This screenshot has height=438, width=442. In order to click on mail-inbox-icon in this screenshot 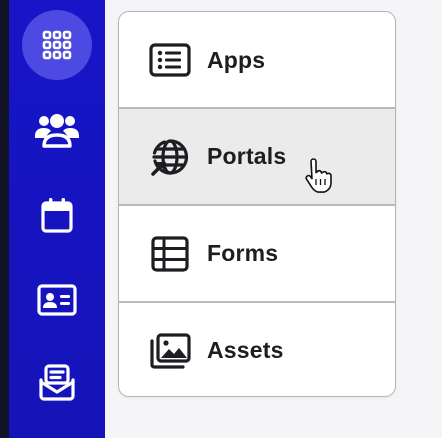, I will do `click(57, 383)`.